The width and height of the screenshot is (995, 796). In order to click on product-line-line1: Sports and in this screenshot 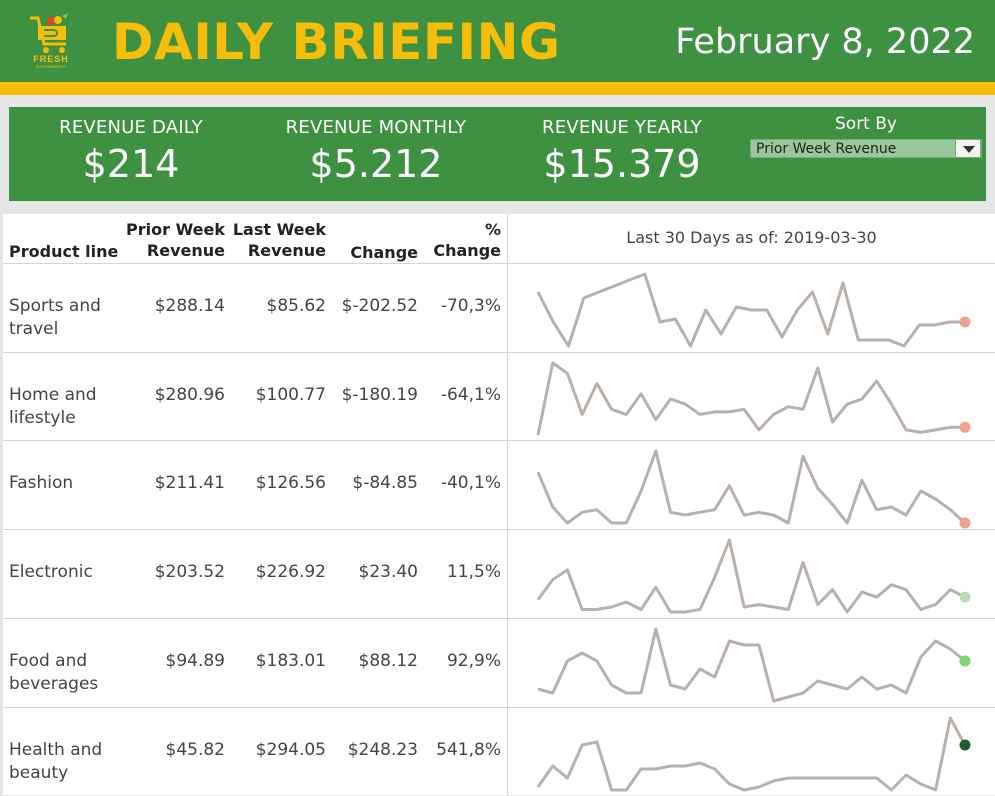, I will do `click(55, 306)`.